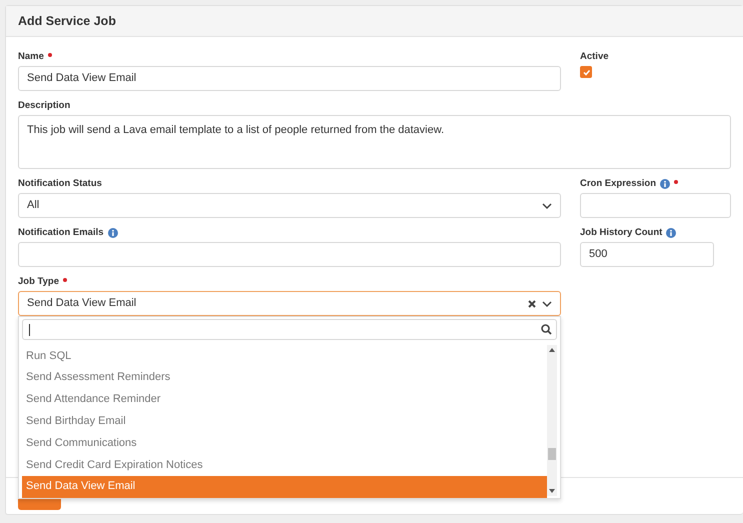 Image resolution: width=743 pixels, height=523 pixels. What do you see at coordinates (284, 487) in the screenshot?
I see `dropdown-option: Send Data View Email` at bounding box center [284, 487].